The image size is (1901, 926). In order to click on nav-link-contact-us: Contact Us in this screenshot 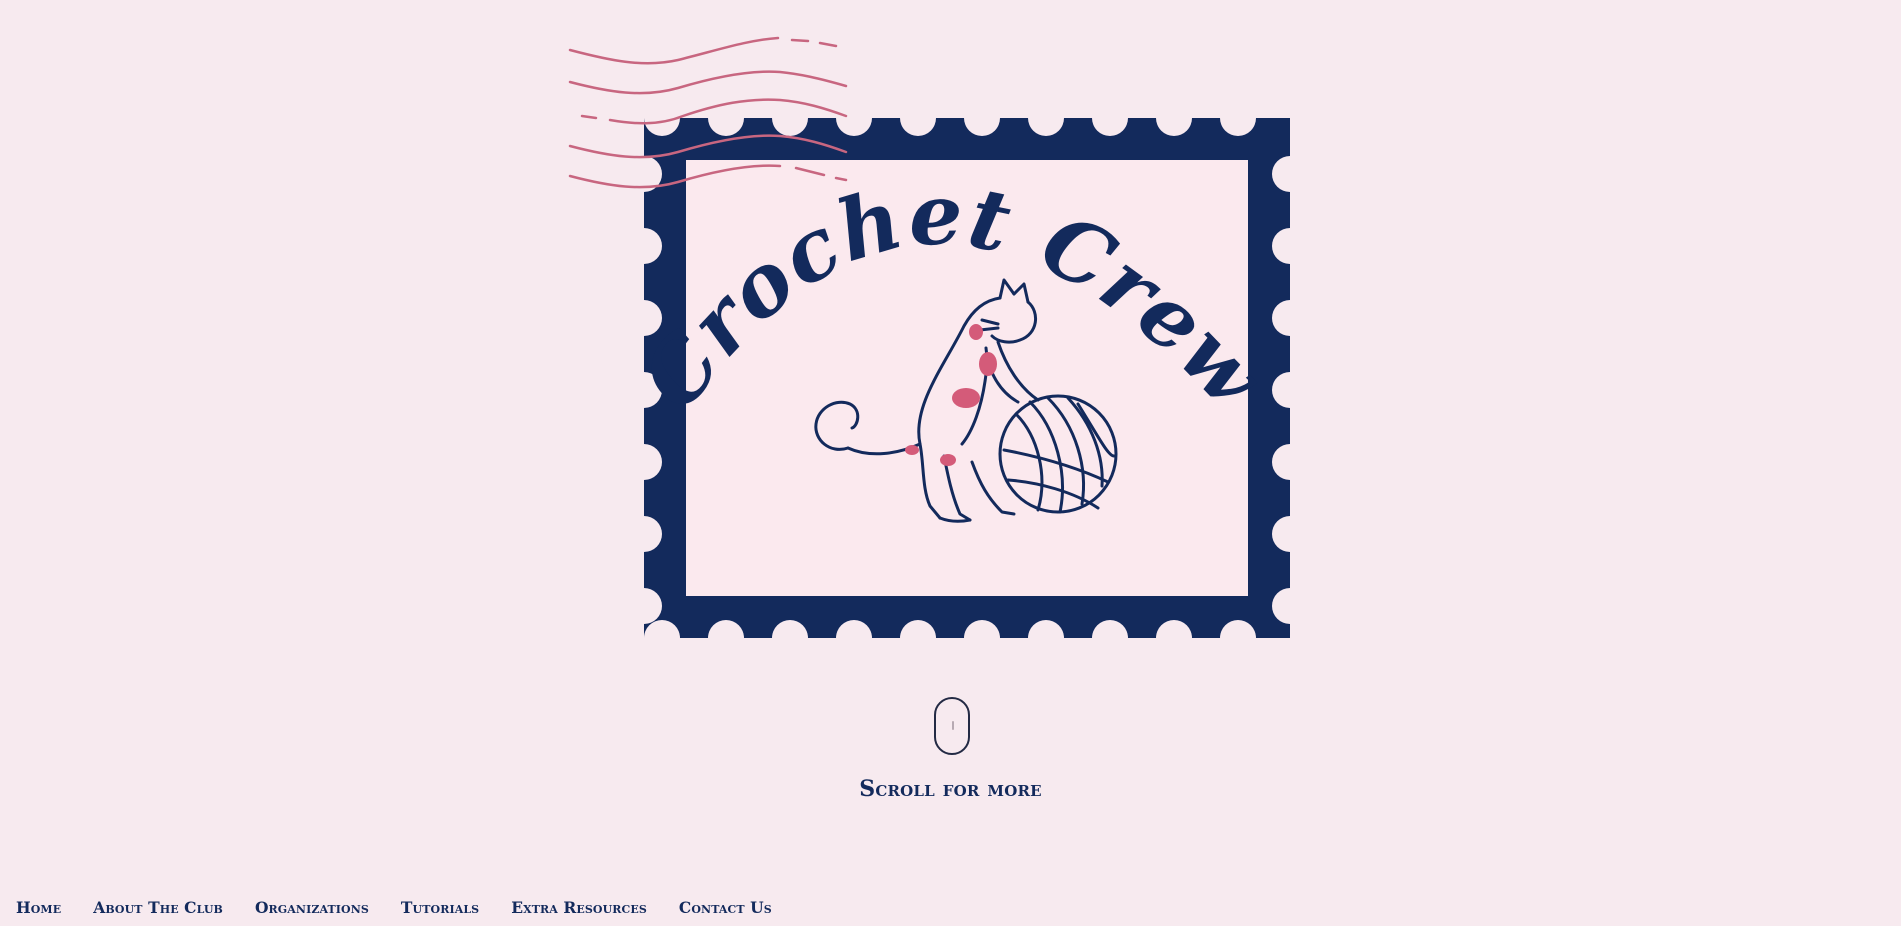, I will do `click(725, 908)`.